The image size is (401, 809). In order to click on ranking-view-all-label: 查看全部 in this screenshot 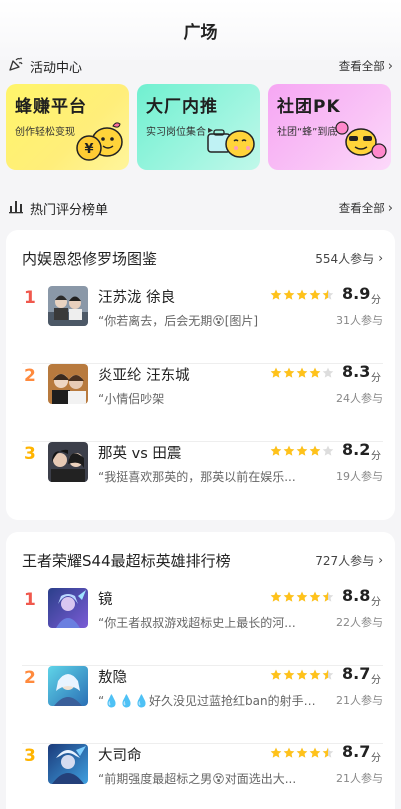, I will do `click(361, 208)`.